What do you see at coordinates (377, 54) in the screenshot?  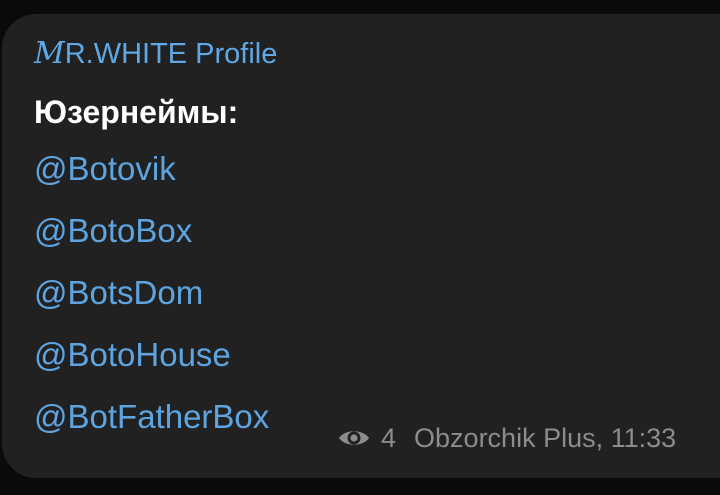 I see `author-name: MR.WHITE Profile` at bounding box center [377, 54].